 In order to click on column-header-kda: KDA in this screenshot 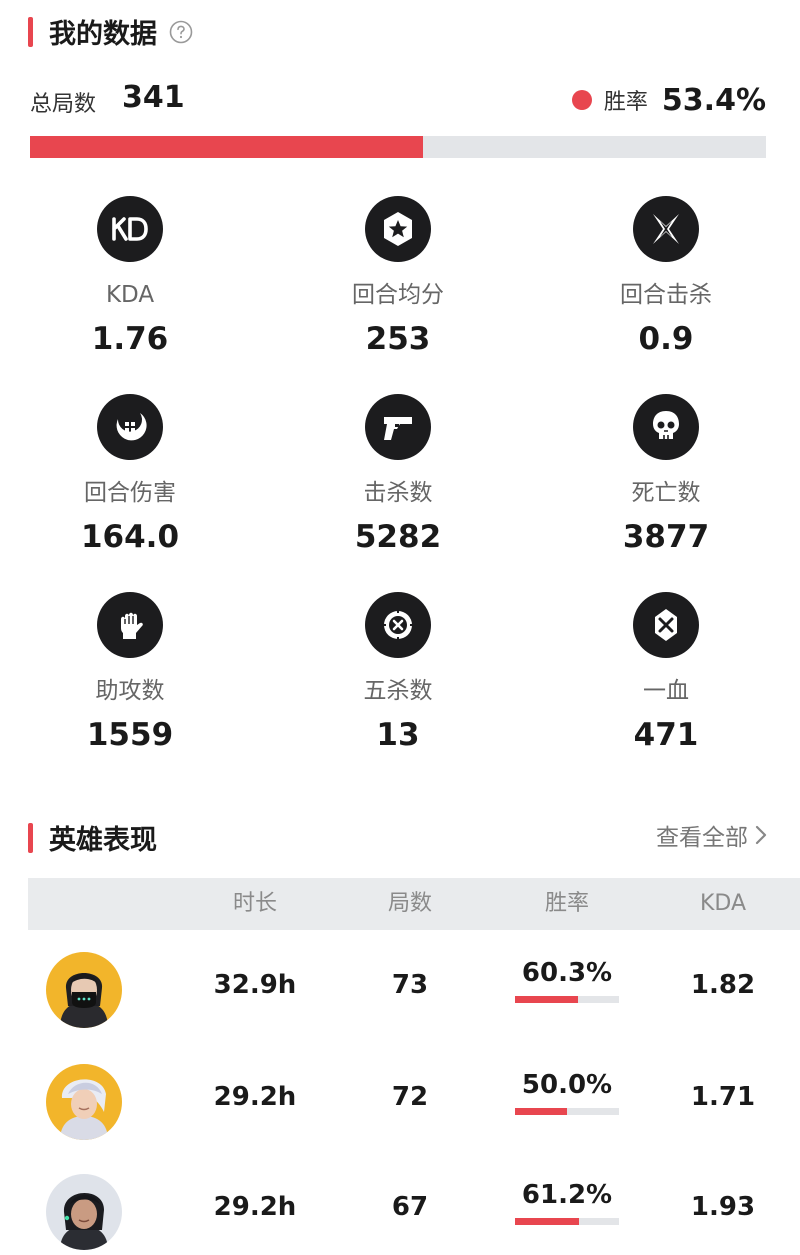, I will do `click(723, 903)`.